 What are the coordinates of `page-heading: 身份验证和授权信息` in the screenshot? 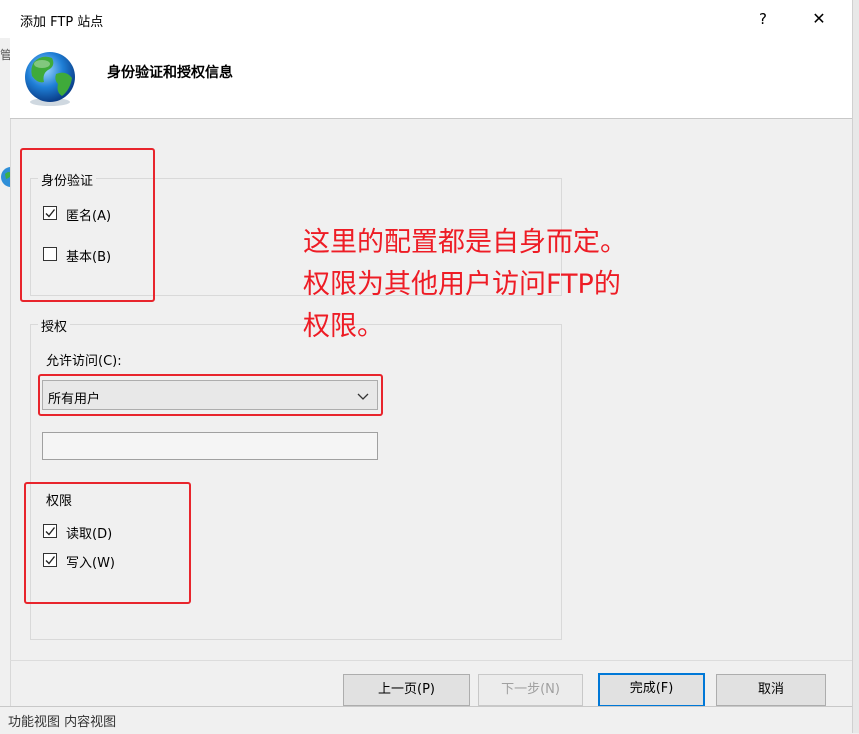 It's located at (170, 73).